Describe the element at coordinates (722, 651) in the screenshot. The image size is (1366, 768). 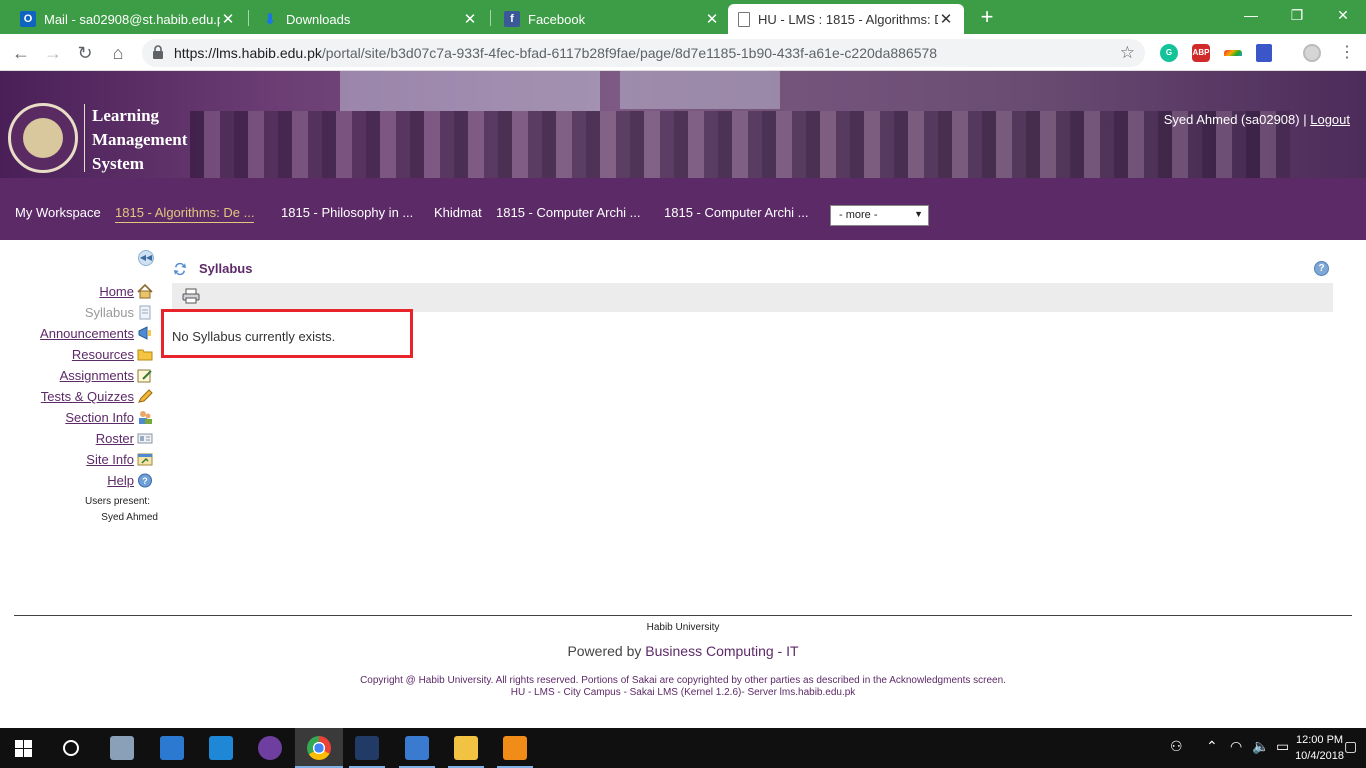
I see `powered-by-org: Business Computing - IT` at that location.